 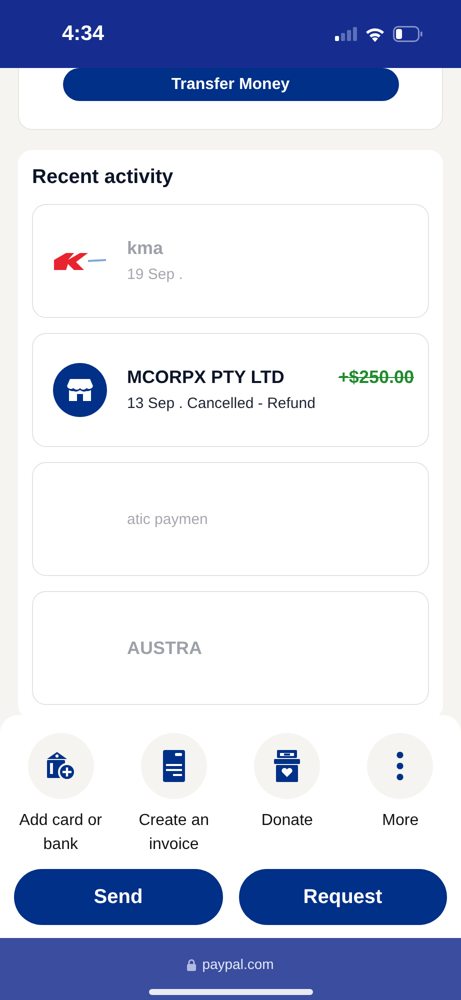 I want to click on bank-add-icon, so click(x=61, y=766).